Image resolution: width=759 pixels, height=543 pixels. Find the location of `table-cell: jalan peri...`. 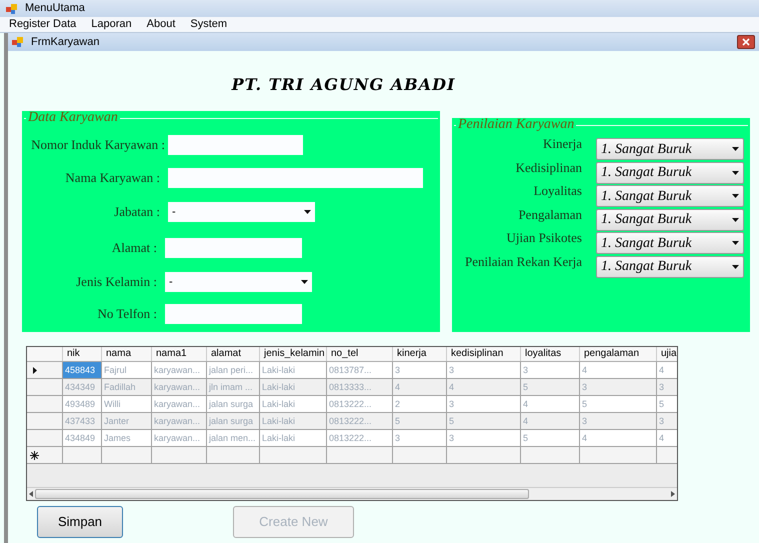

table-cell: jalan peri... is located at coordinates (233, 370).